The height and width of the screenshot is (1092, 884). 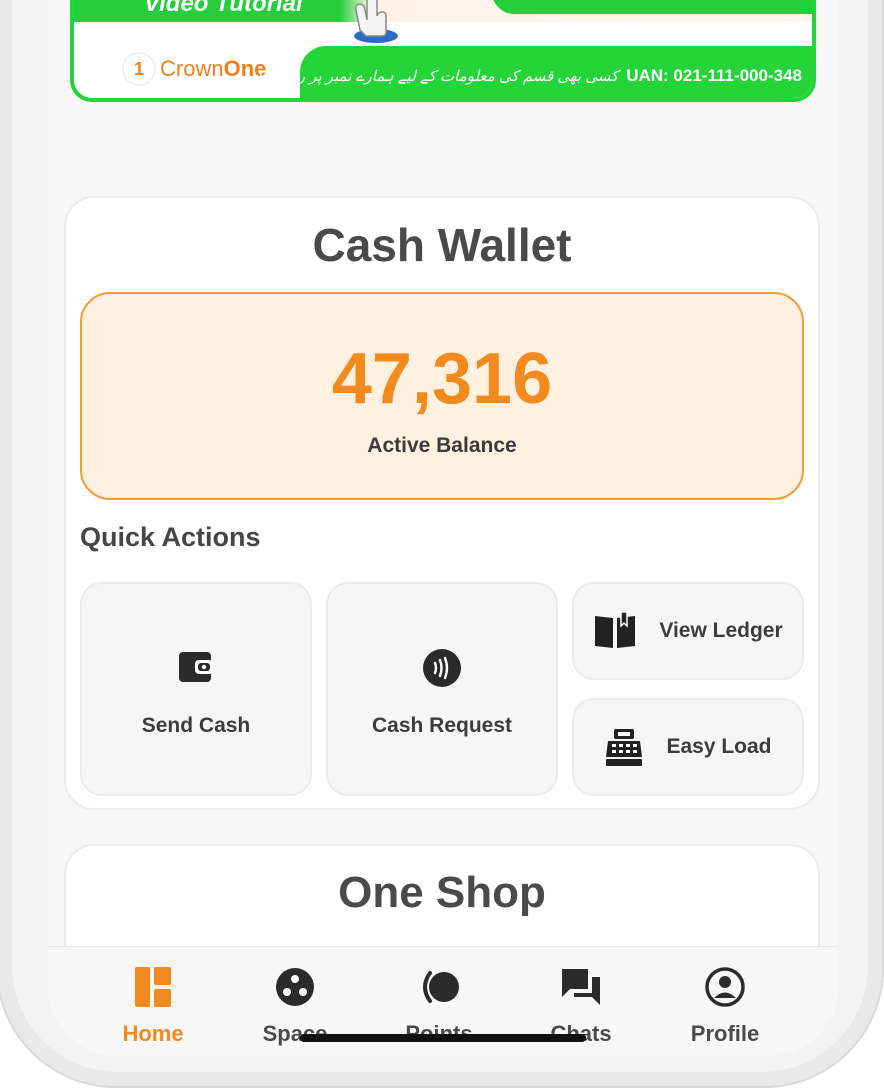 What do you see at coordinates (442, 892) in the screenshot?
I see `one-shop-title: One Shop` at bounding box center [442, 892].